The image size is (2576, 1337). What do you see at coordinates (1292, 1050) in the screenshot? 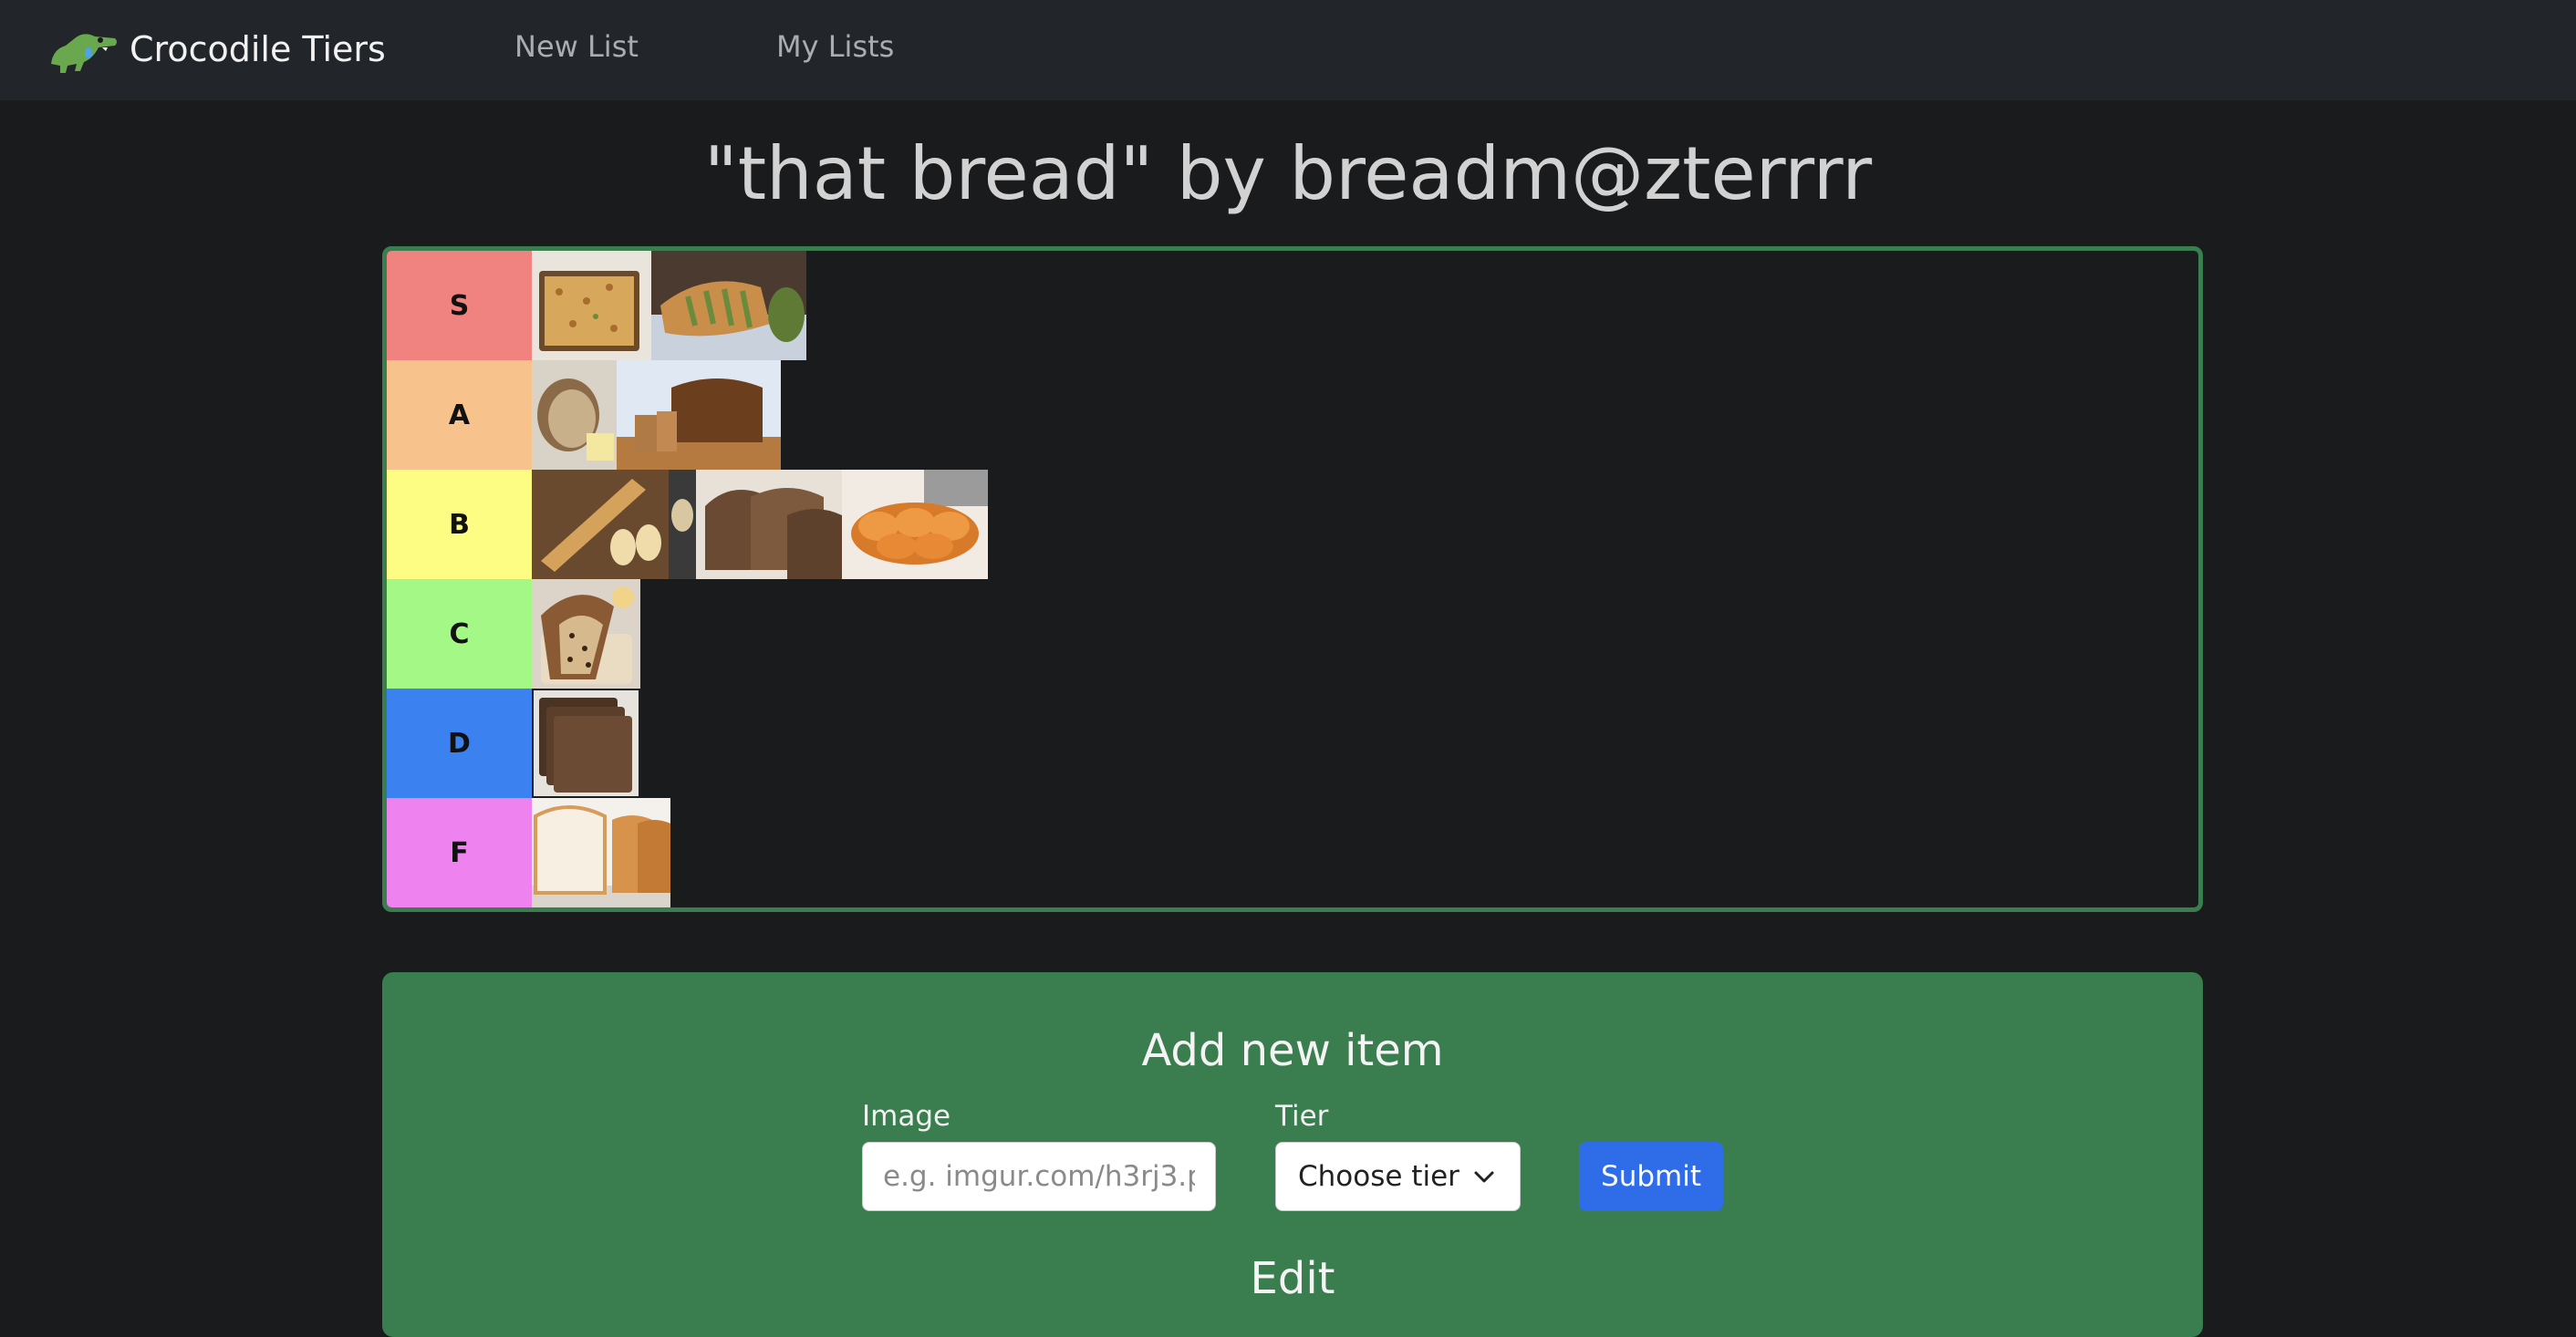
I see `add-item-title: Add new item` at bounding box center [1292, 1050].